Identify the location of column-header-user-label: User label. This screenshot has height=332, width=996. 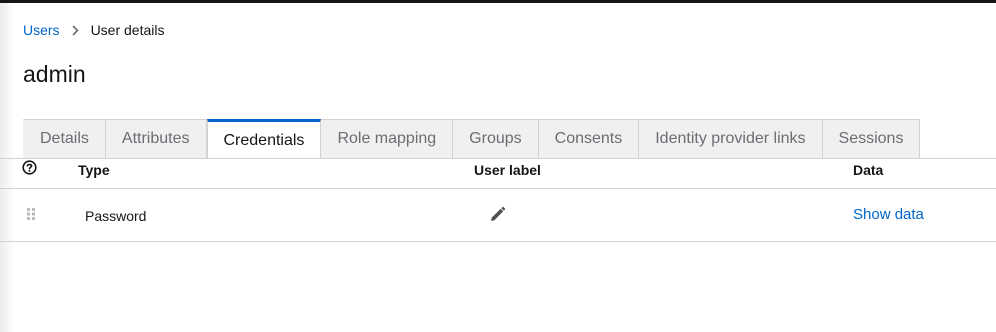
(507, 170).